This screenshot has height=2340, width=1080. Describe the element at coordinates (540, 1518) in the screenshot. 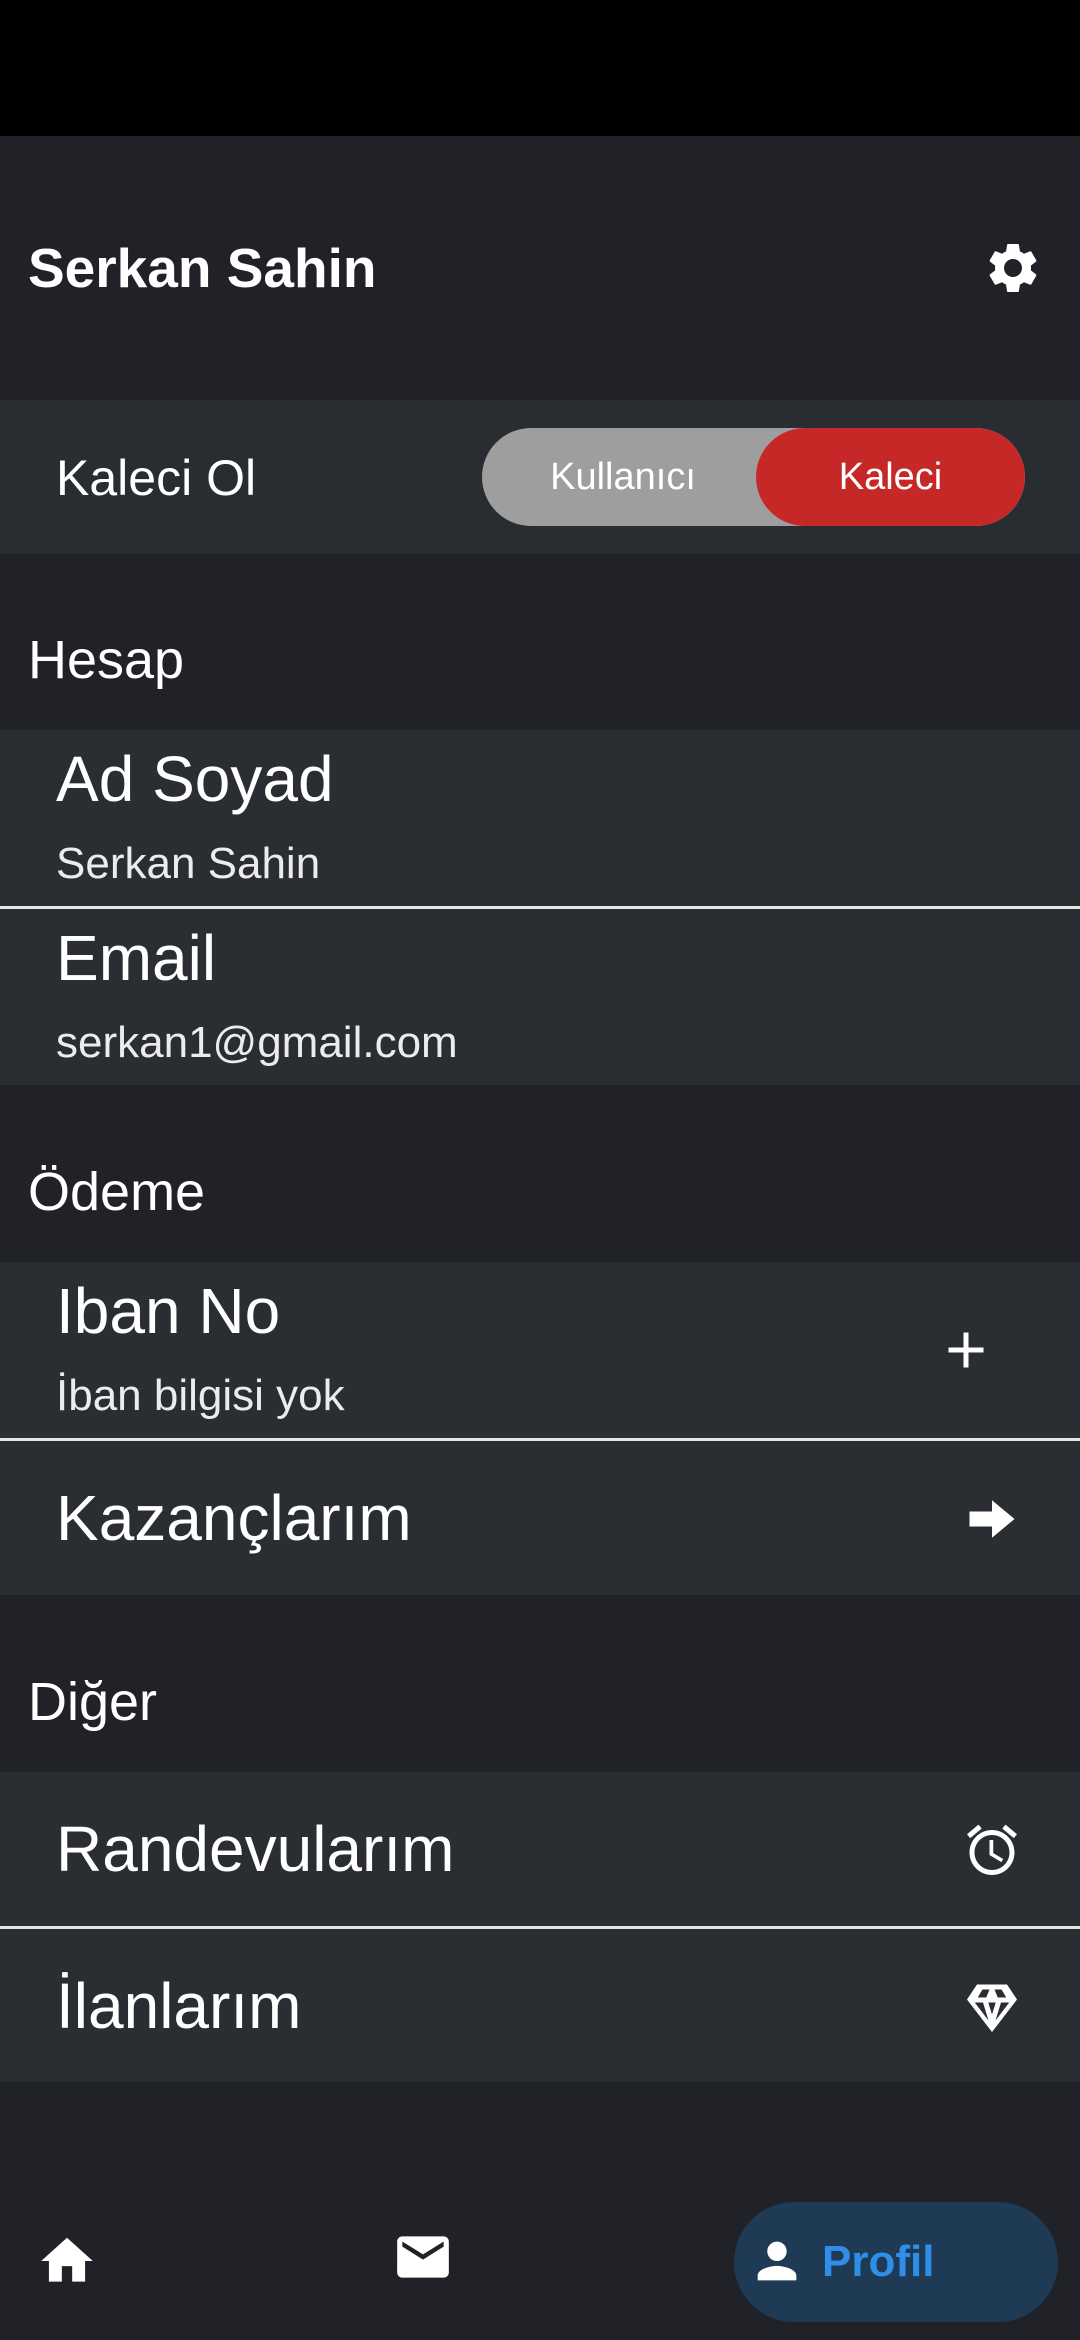

I see `list-item-earnings: Kazançlarım` at that location.